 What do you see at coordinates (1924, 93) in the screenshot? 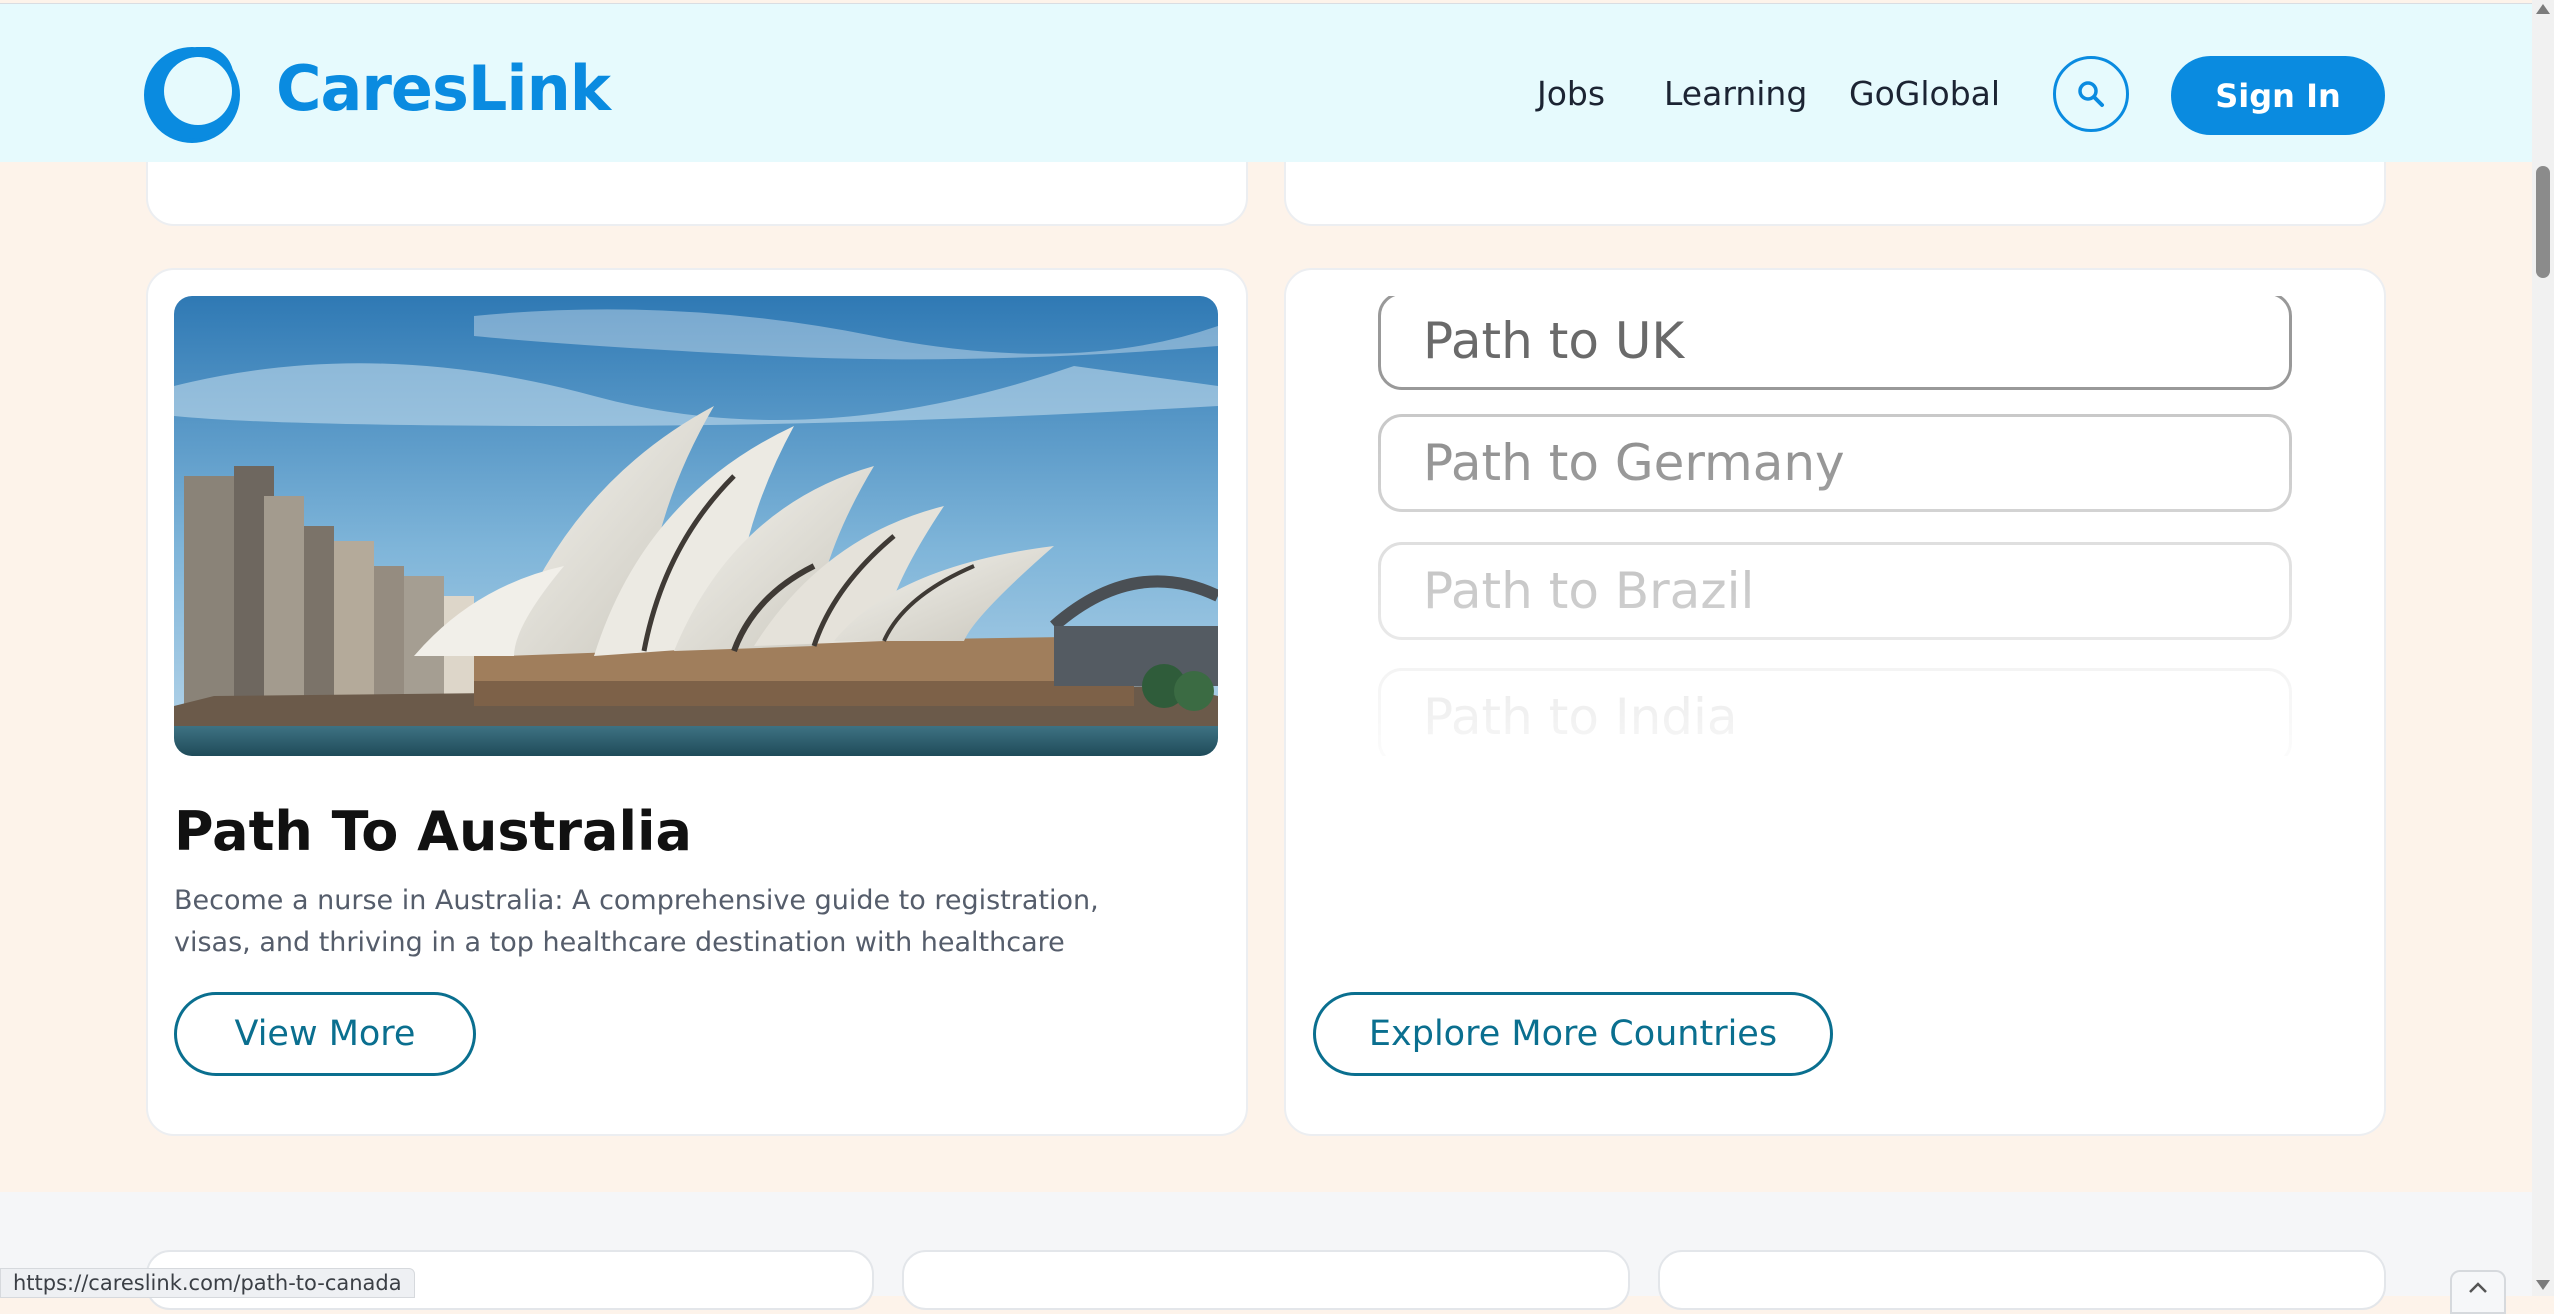
I see `nav-goglobal: GoGlobal` at bounding box center [1924, 93].